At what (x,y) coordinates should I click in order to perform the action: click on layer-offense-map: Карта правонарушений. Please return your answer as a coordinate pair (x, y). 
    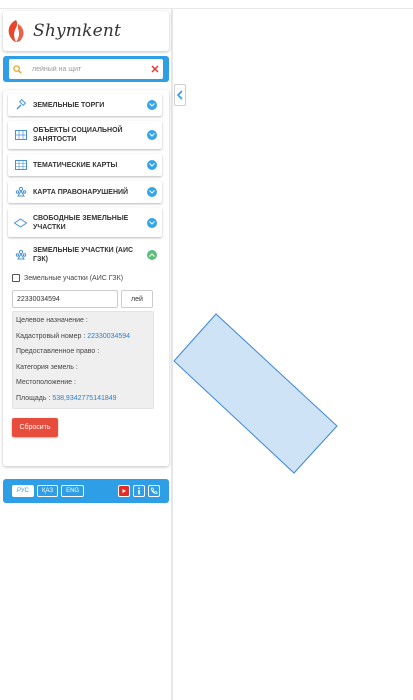
    Looking at the image, I should click on (85, 192).